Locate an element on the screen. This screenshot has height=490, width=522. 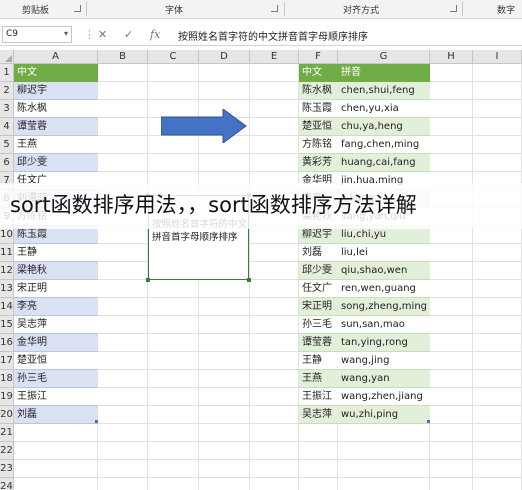
row-header-22: 22 is located at coordinates (7, 451).